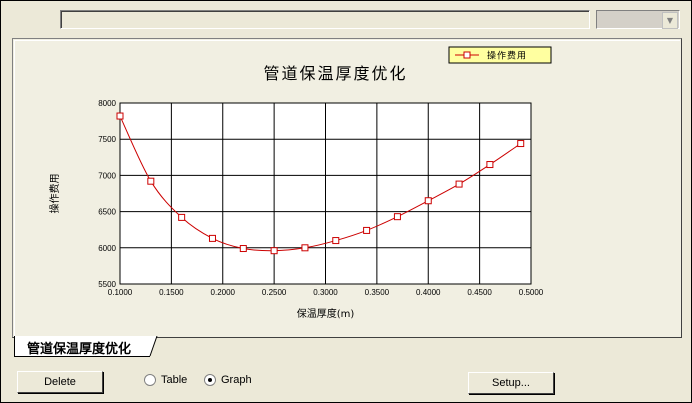 Image resolution: width=692 pixels, height=403 pixels. I want to click on radio-graph: Graph, so click(228, 380).